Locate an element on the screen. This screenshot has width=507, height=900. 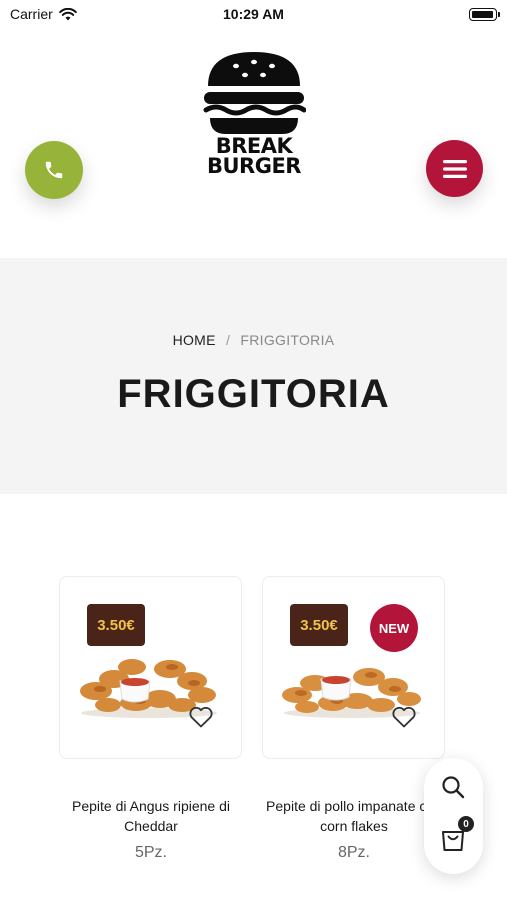
status-bar: Carrier 10:29 AM is located at coordinates (253, 14).